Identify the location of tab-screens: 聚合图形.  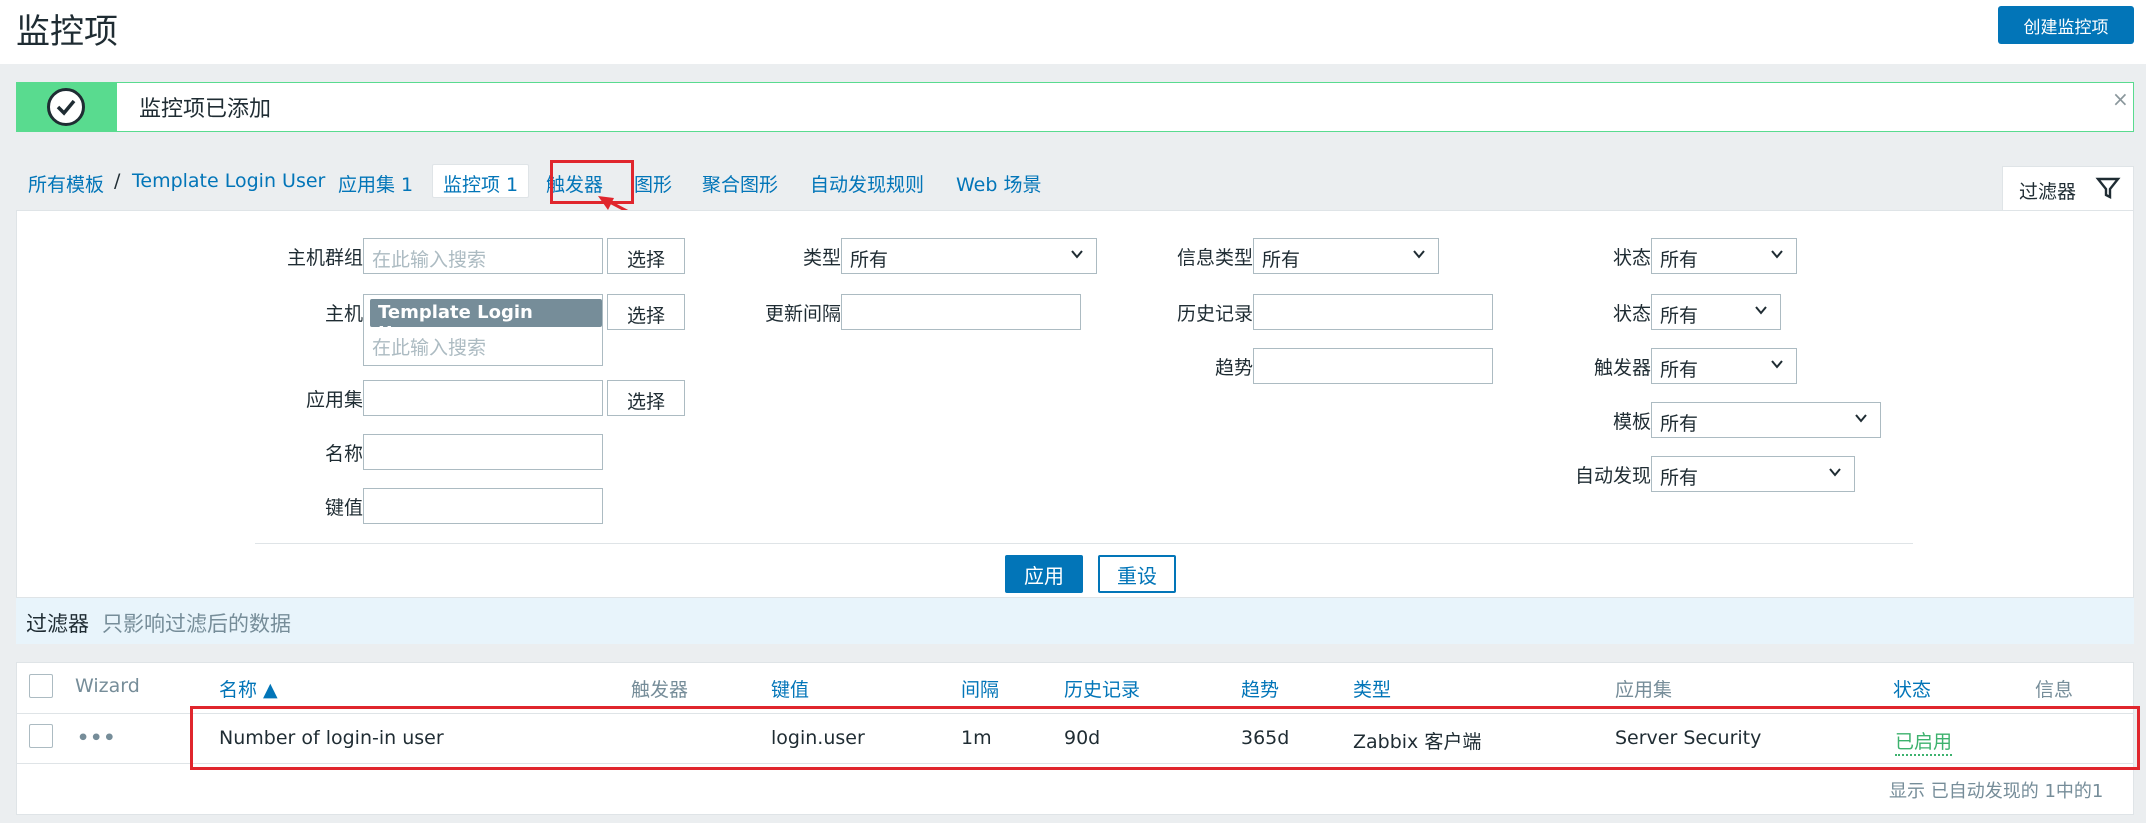
(740, 183).